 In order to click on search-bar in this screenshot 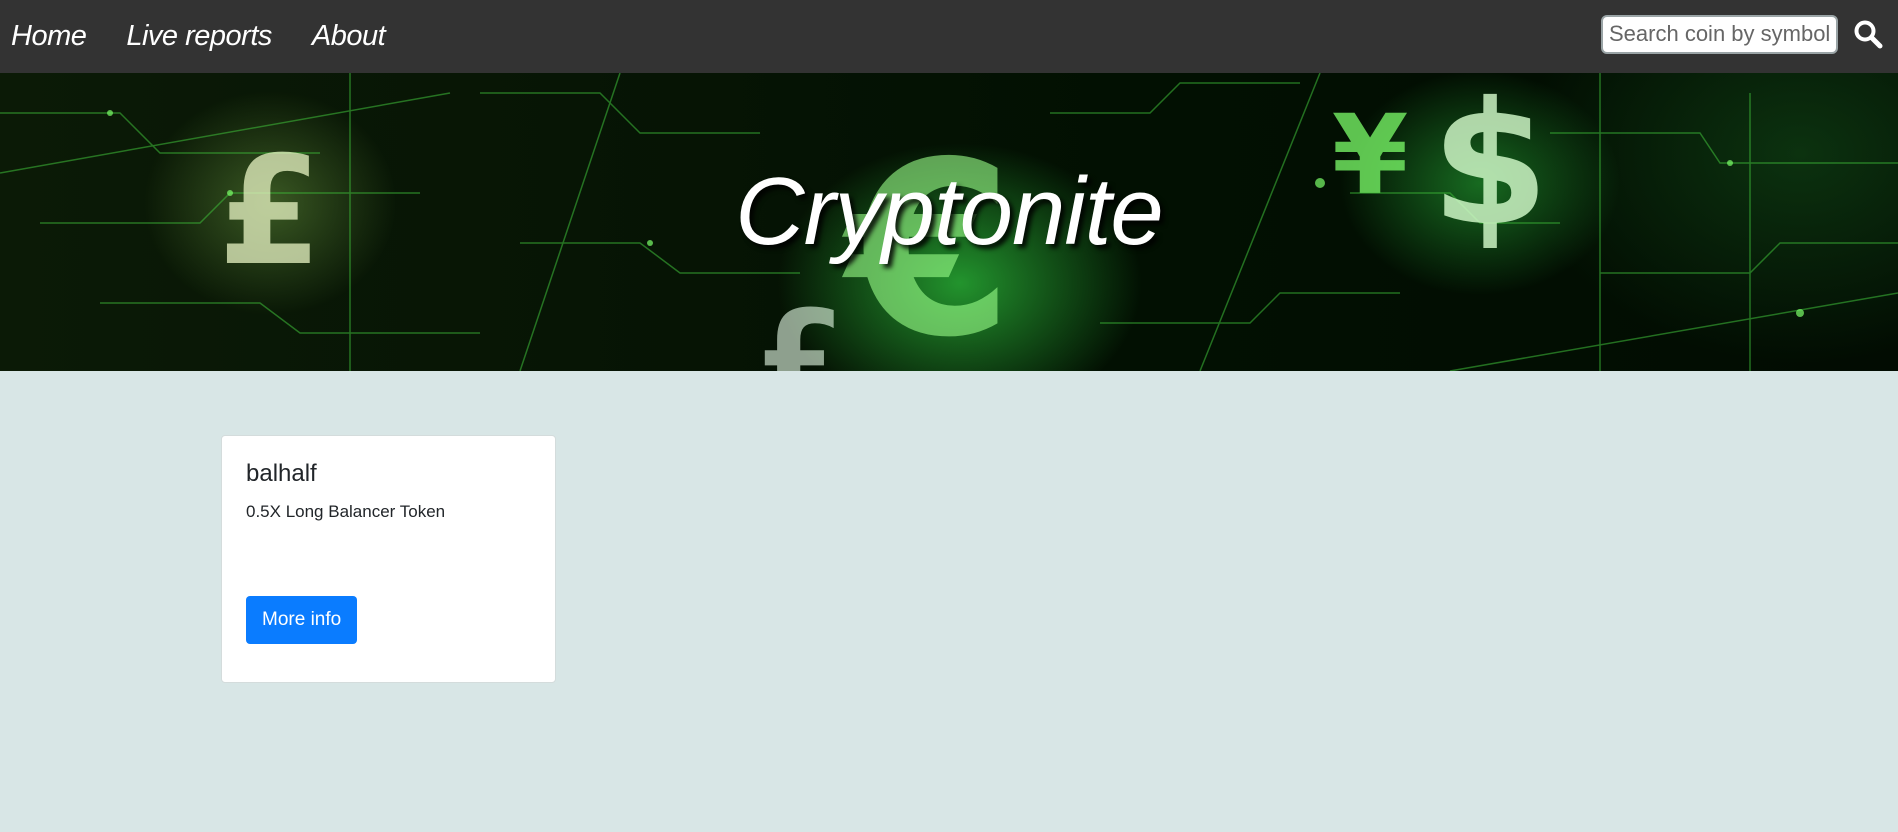, I will do `click(1744, 34)`.